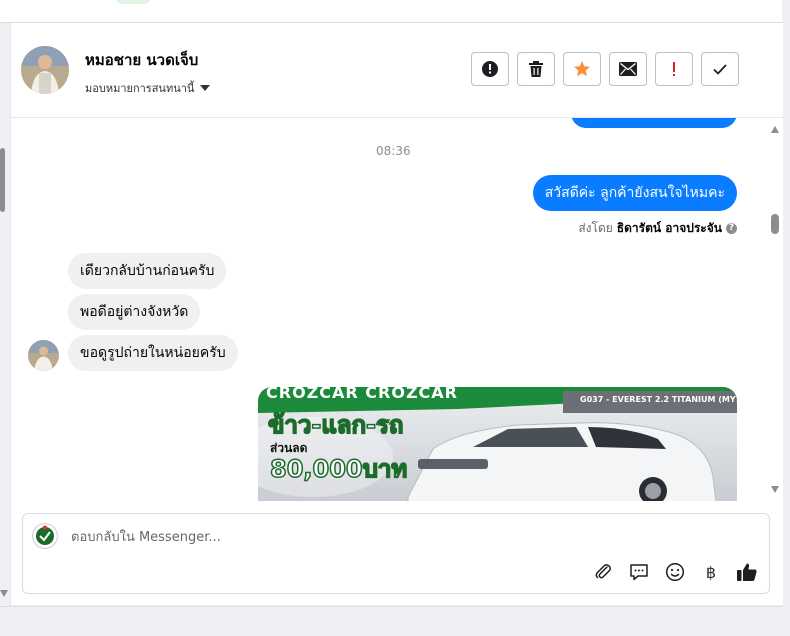  I want to click on exclamation-icon, so click(674, 69).